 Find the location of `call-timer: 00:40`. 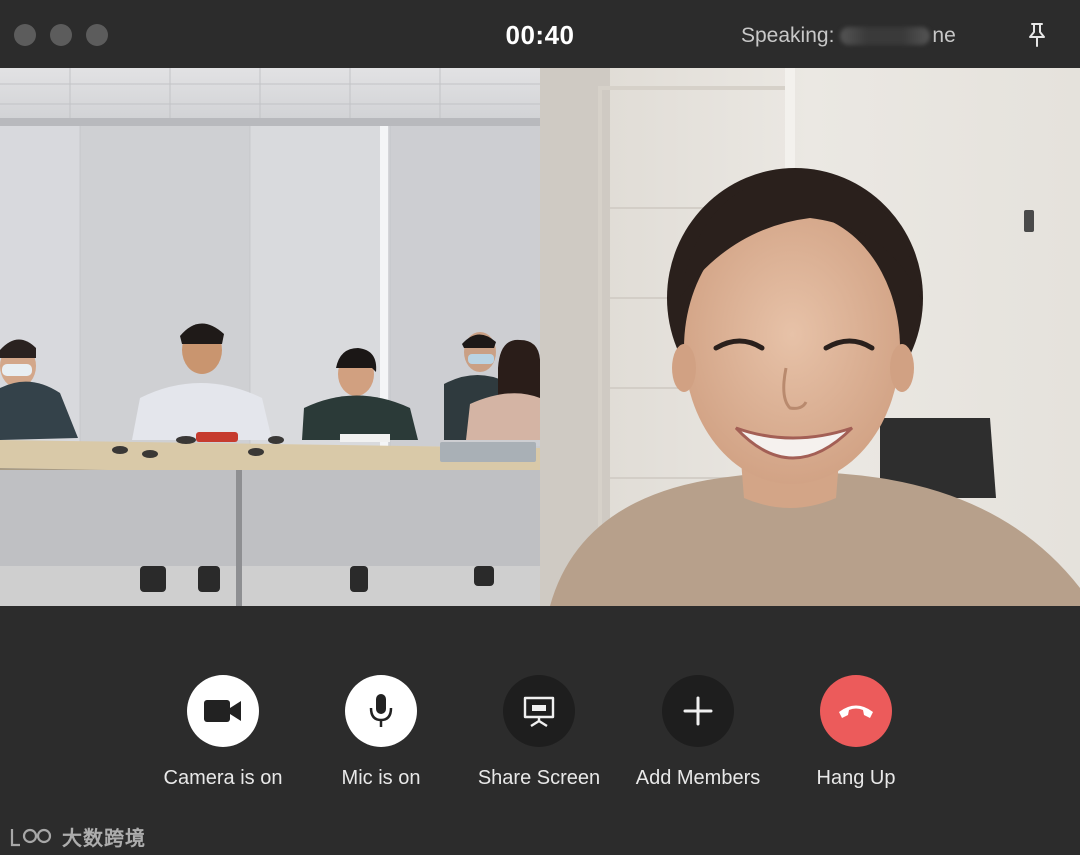

call-timer: 00:40 is located at coordinates (540, 35).